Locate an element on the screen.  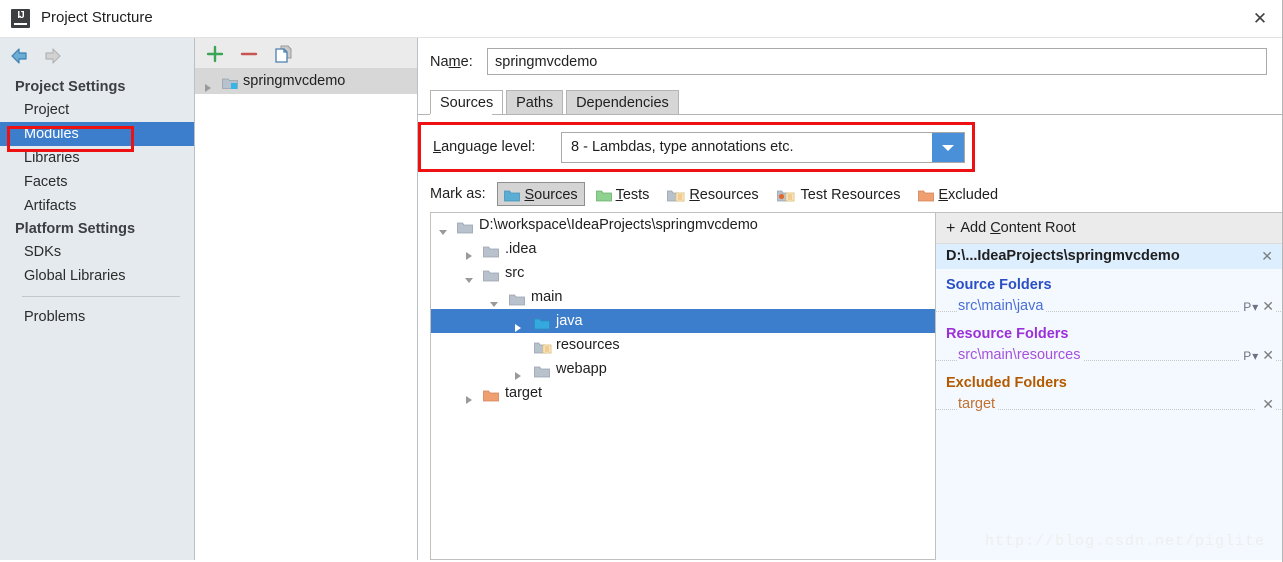
title-bar: IJ Project Structure ✕ is located at coordinates (641, 19).